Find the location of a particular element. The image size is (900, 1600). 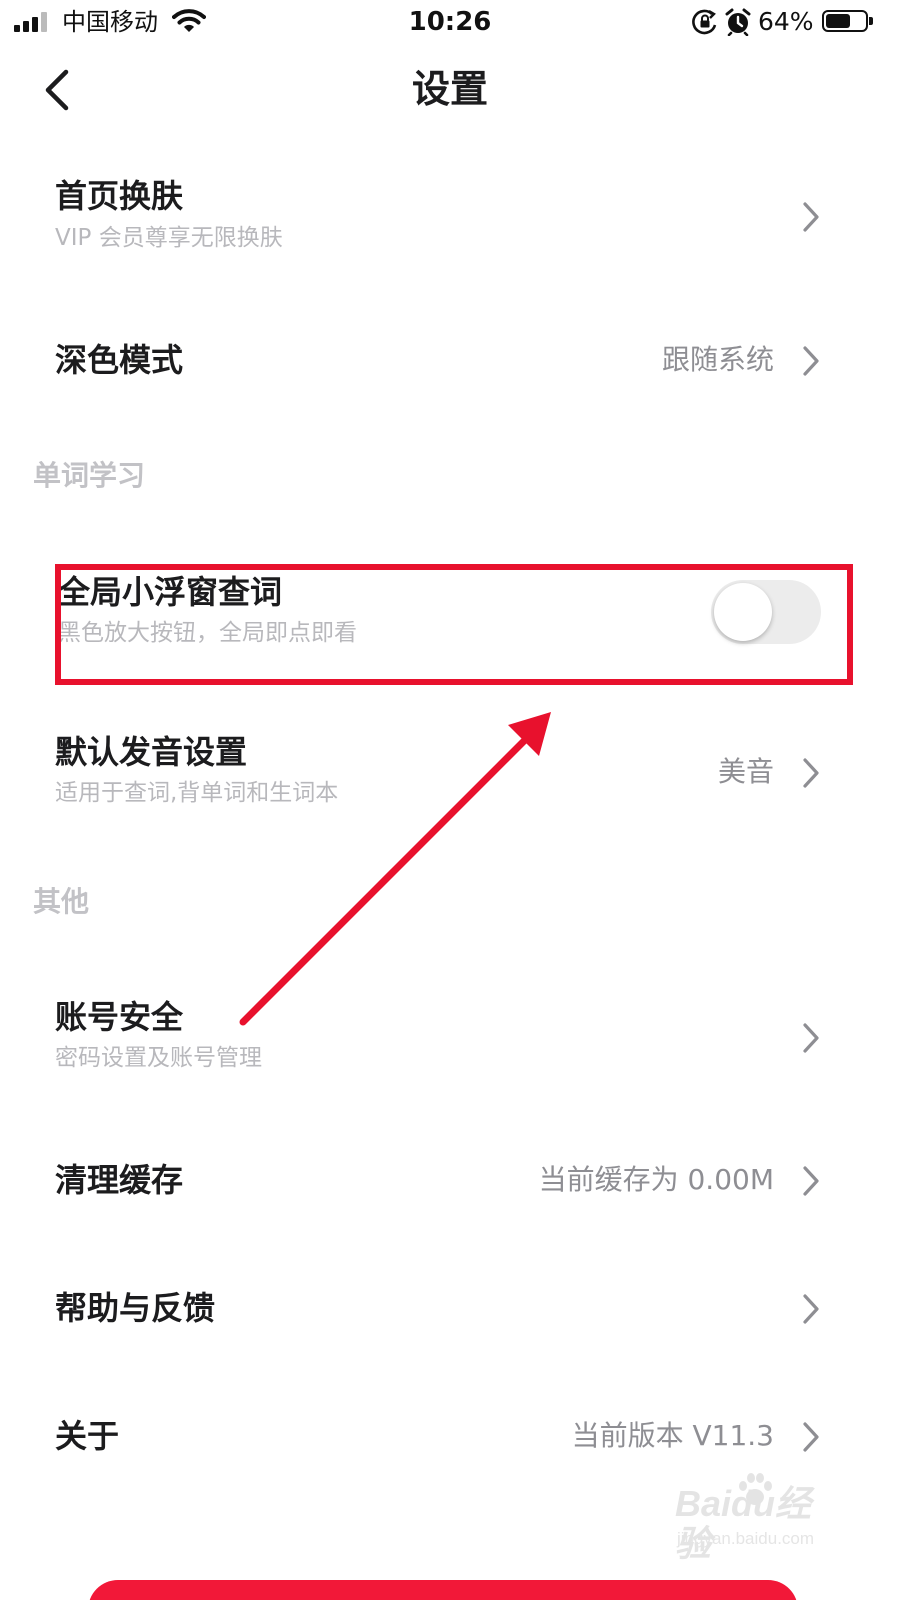

row-title: 帮助与反馈 is located at coordinates (135, 1308).